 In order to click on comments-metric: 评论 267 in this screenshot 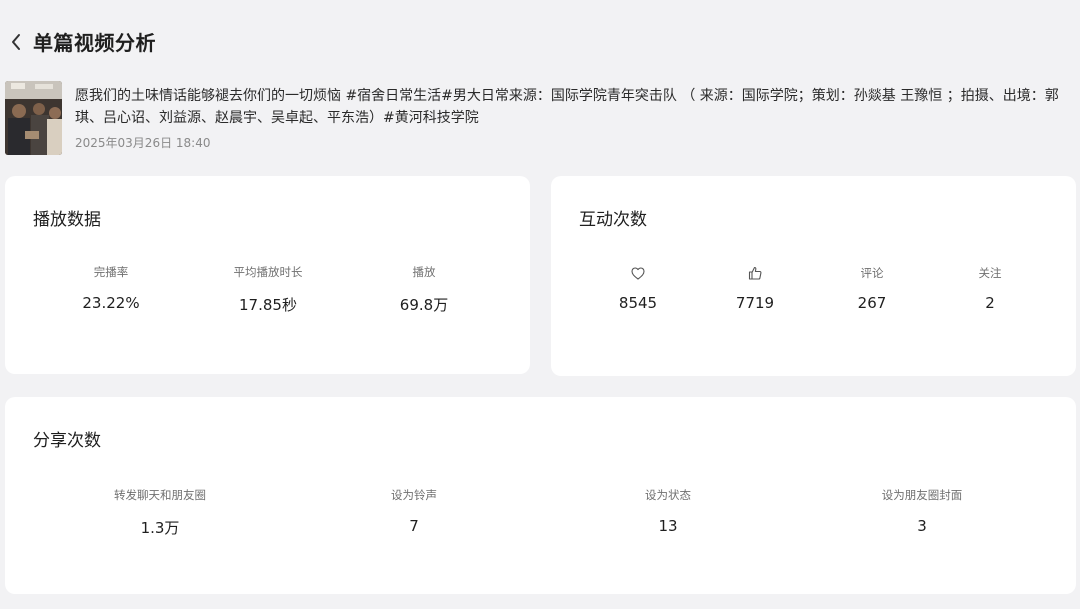, I will do `click(872, 288)`.